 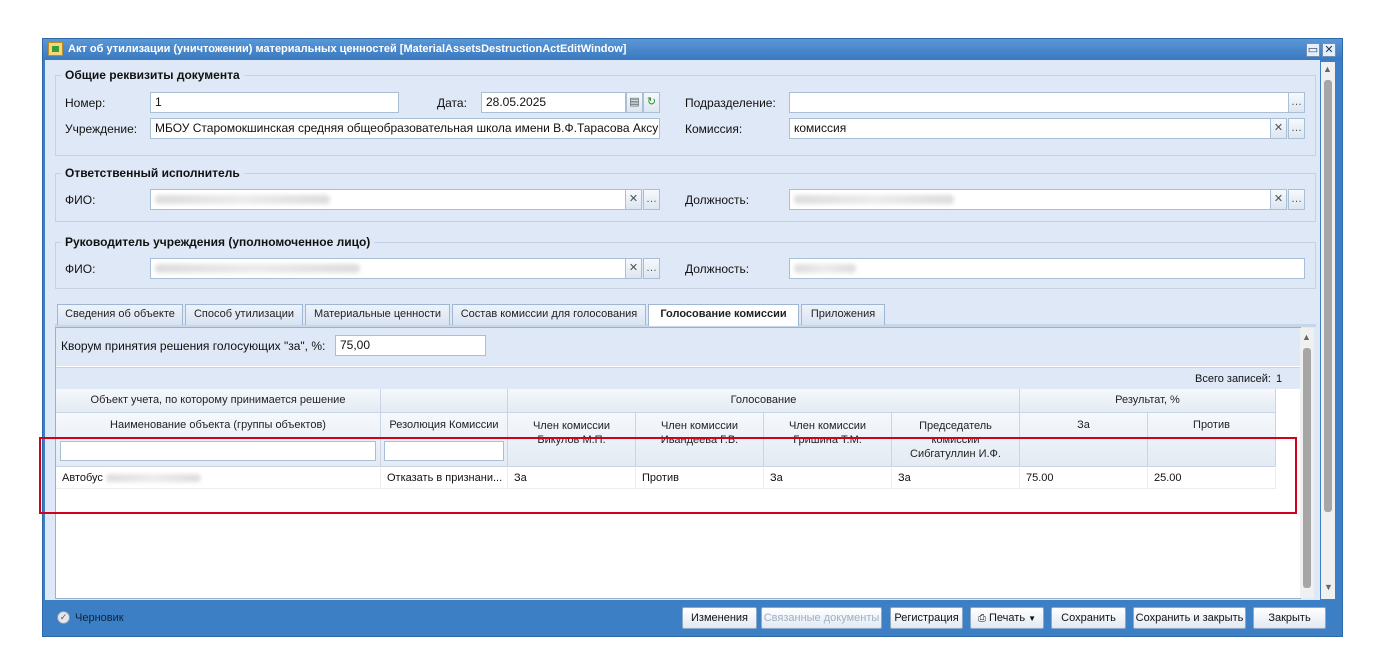 I want to click on tab-attachments: Приложения, so click(x=843, y=314).